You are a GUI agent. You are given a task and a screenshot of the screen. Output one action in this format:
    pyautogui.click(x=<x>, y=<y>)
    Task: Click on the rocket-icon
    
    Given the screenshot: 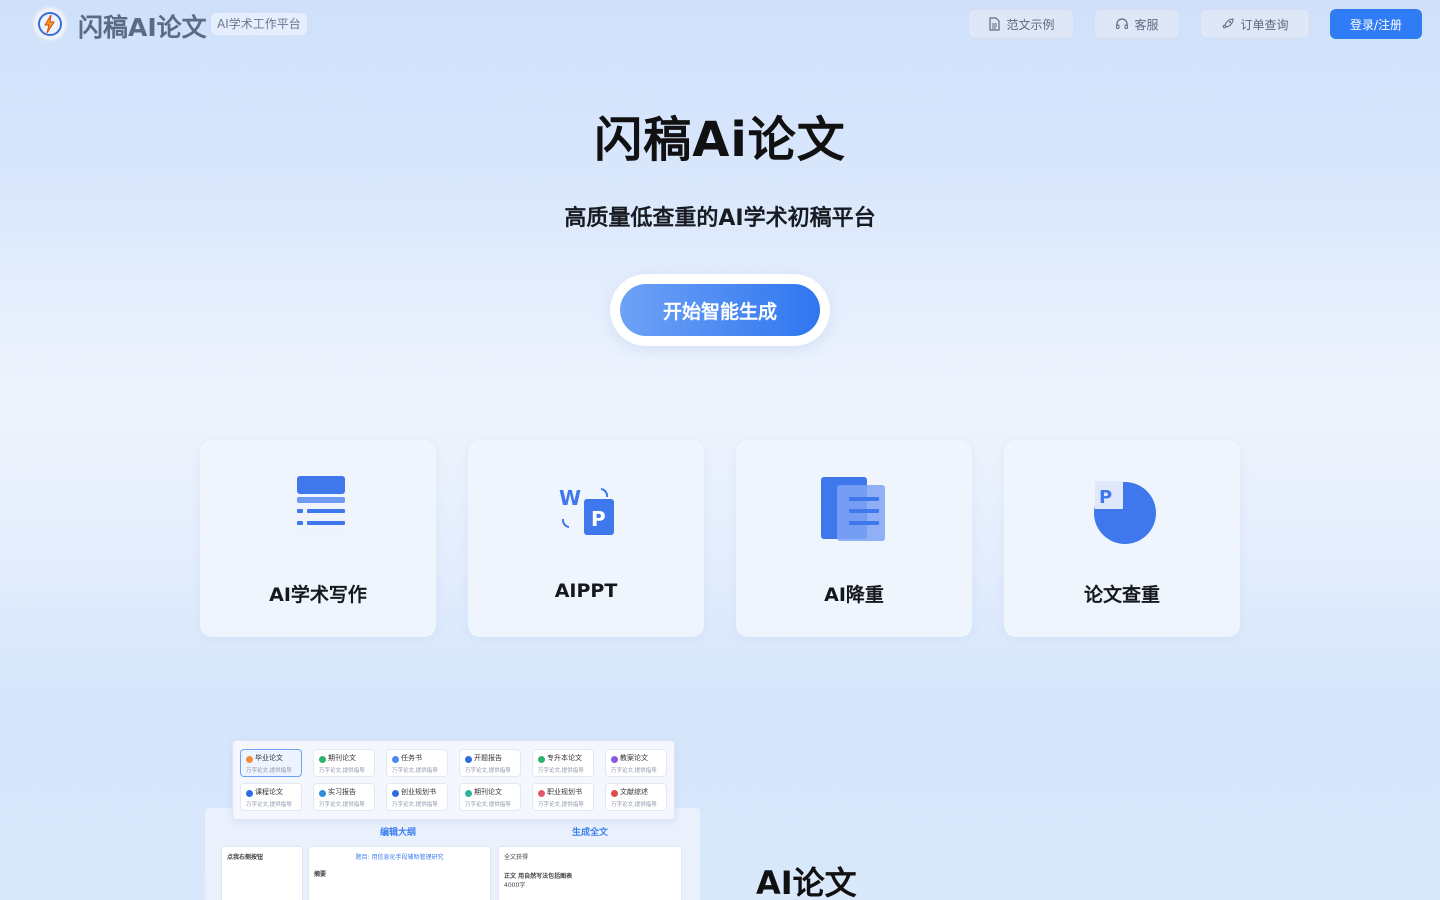 What is the action you would take?
    pyautogui.click(x=1228, y=23)
    